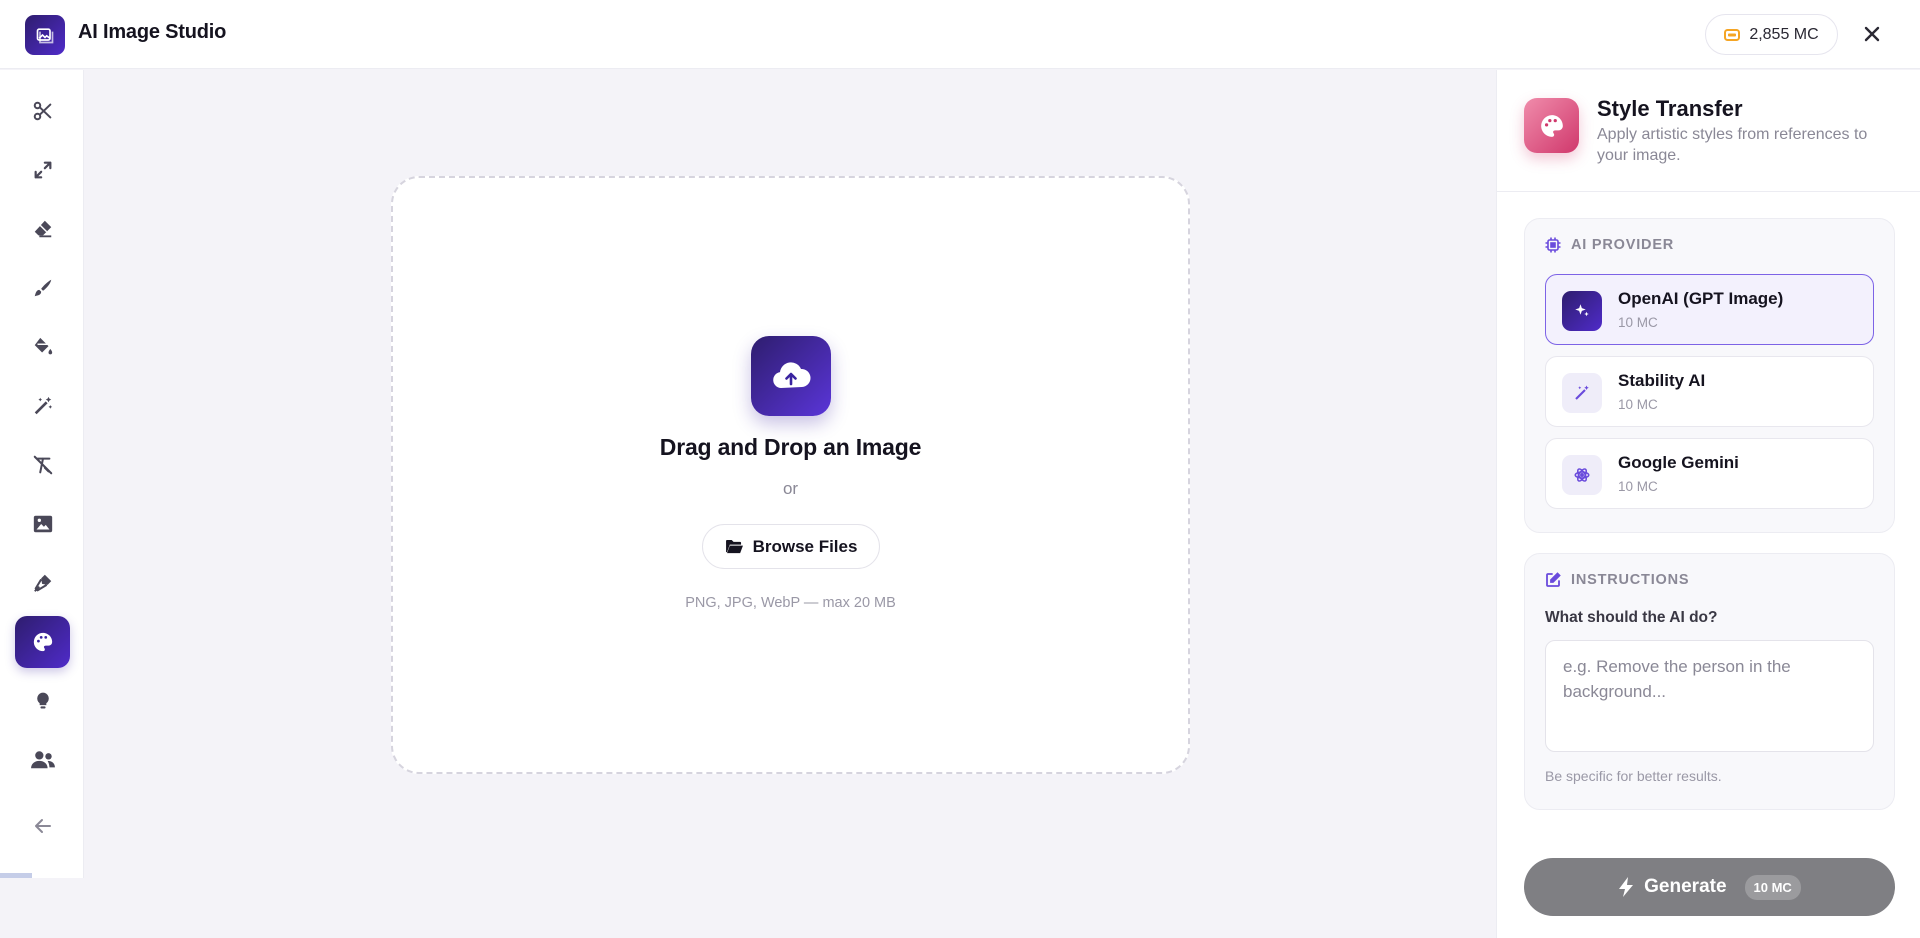  I want to click on ai-provider-label: AI PROVIDER, so click(1623, 245).